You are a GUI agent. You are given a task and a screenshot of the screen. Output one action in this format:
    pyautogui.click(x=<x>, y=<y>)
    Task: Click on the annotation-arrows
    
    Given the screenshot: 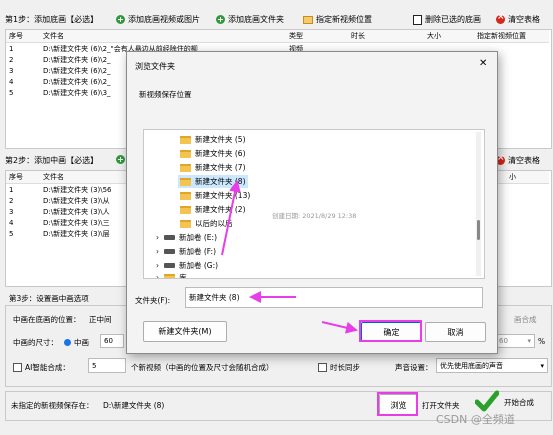 What is the action you would take?
    pyautogui.click(x=289, y=257)
    